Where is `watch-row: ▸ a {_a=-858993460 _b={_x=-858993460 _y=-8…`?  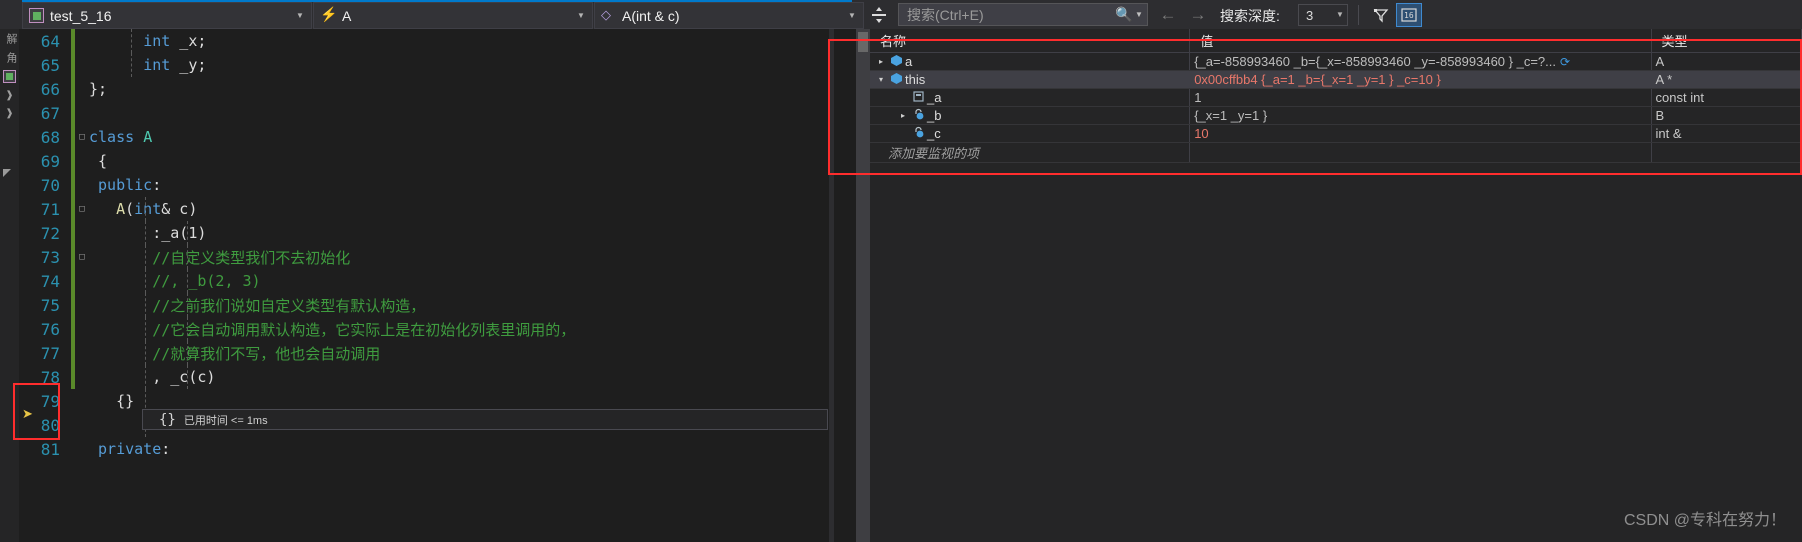 watch-row: ▸ a {_a=-858993460 _b={_x=-858993460 _y=-8… is located at coordinates (1336, 61).